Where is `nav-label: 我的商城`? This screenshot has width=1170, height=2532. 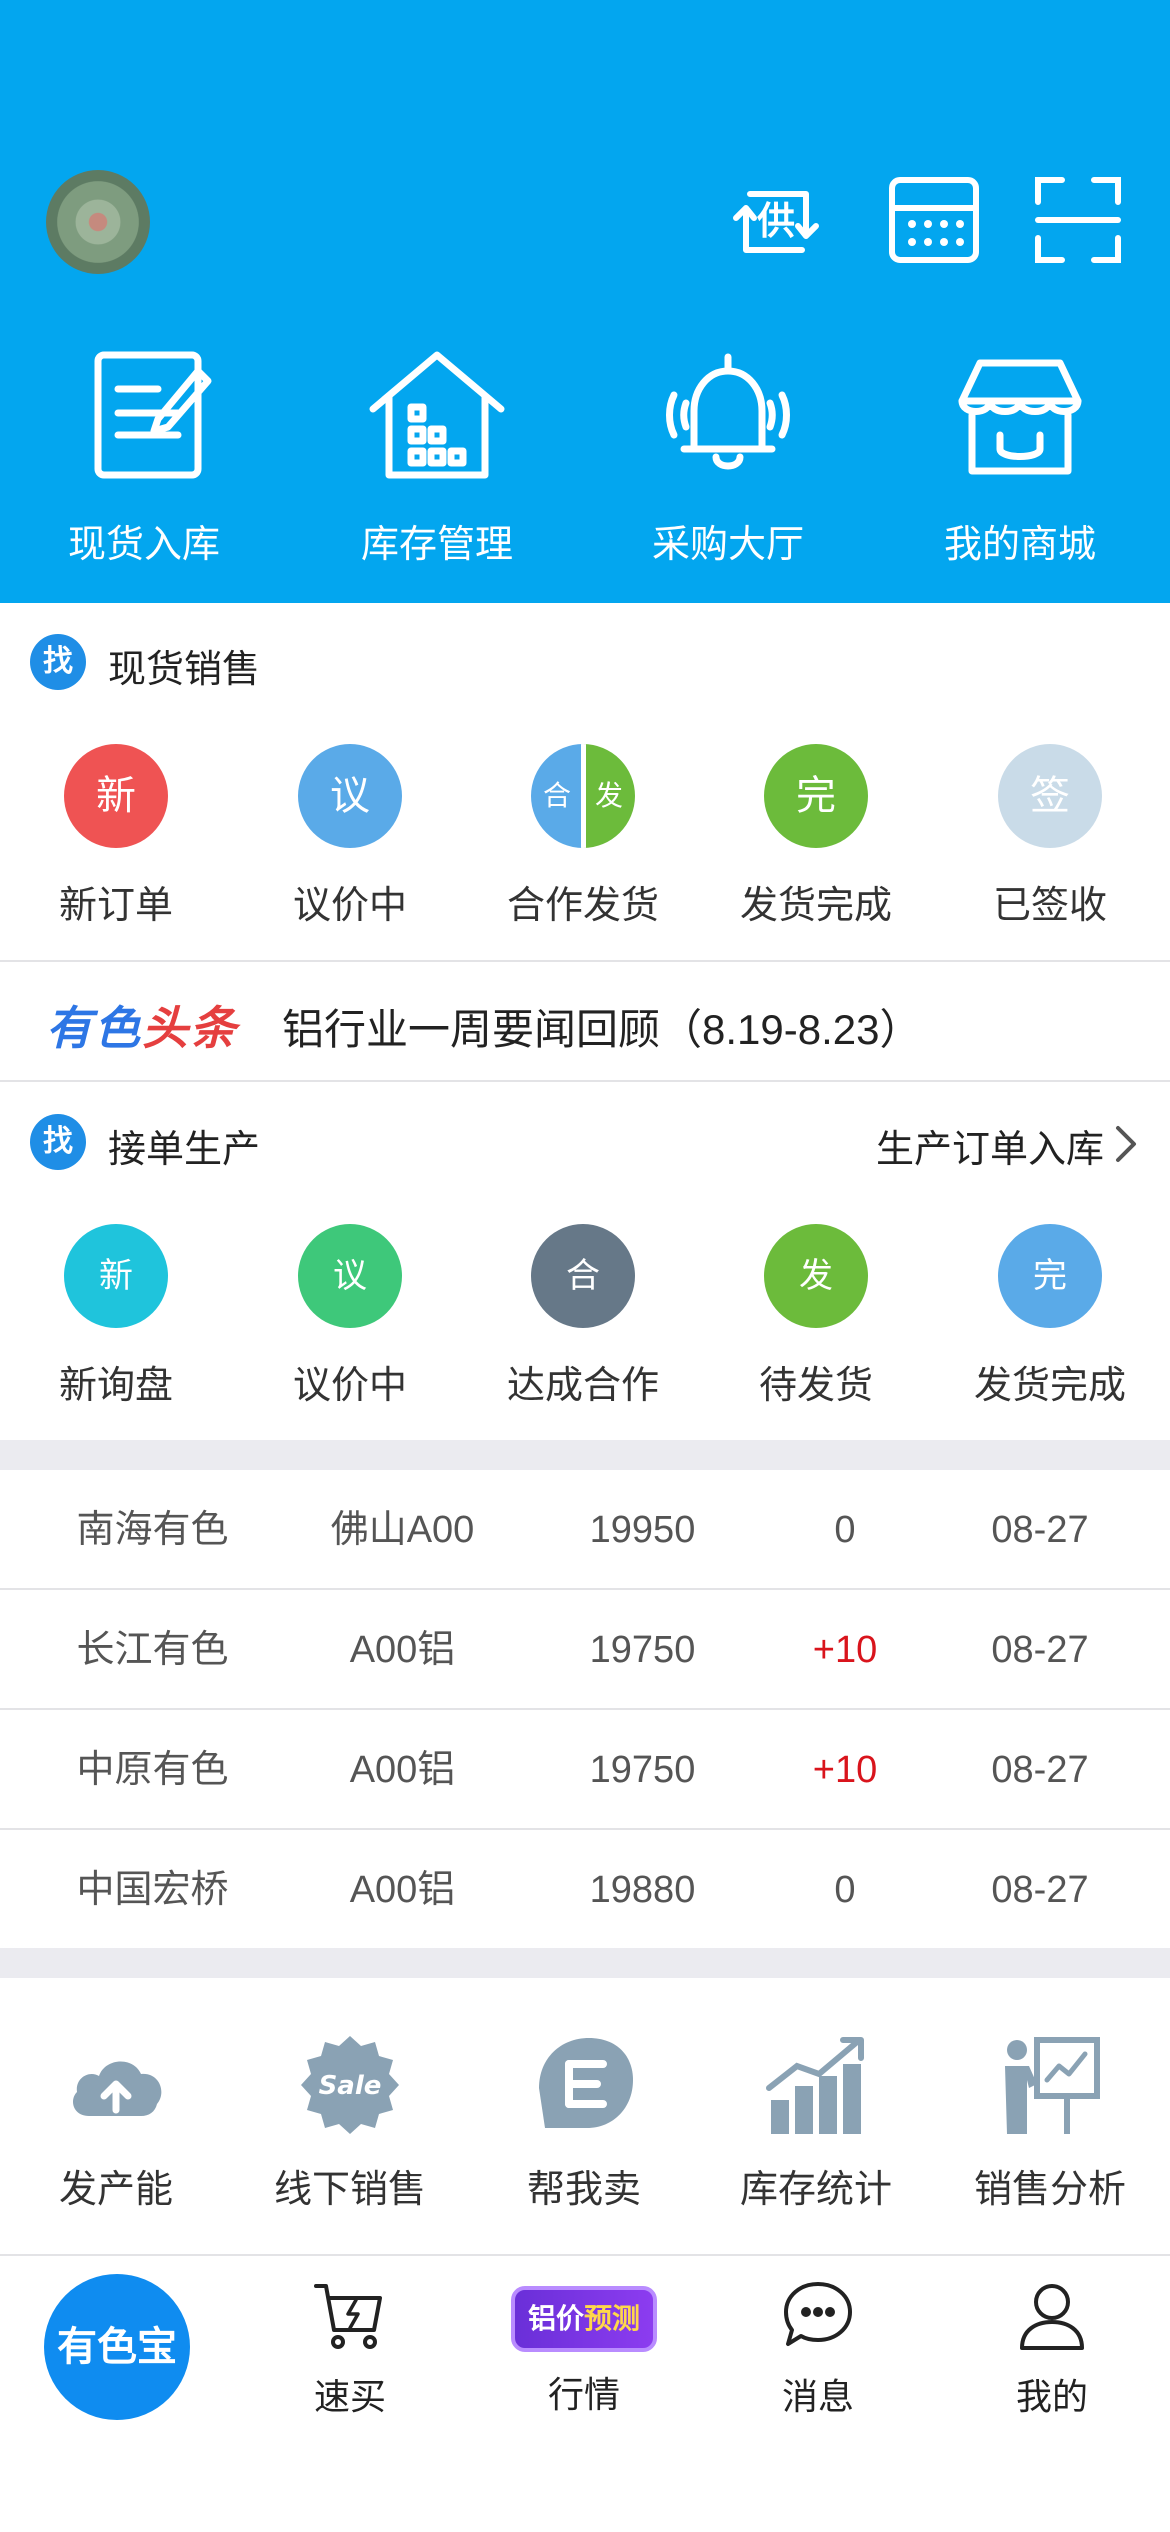 nav-label: 我的商城 is located at coordinates (1019, 545).